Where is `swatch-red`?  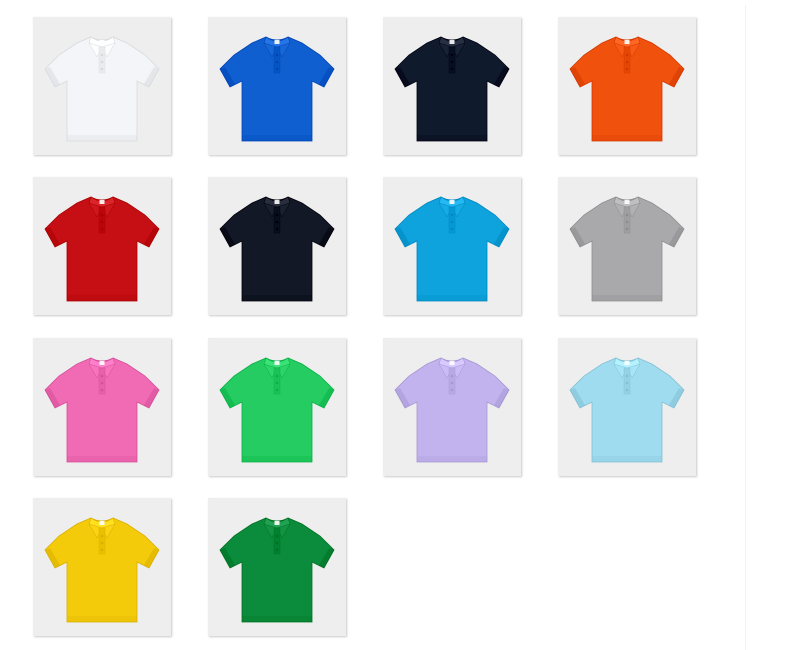
swatch-red is located at coordinates (102, 246).